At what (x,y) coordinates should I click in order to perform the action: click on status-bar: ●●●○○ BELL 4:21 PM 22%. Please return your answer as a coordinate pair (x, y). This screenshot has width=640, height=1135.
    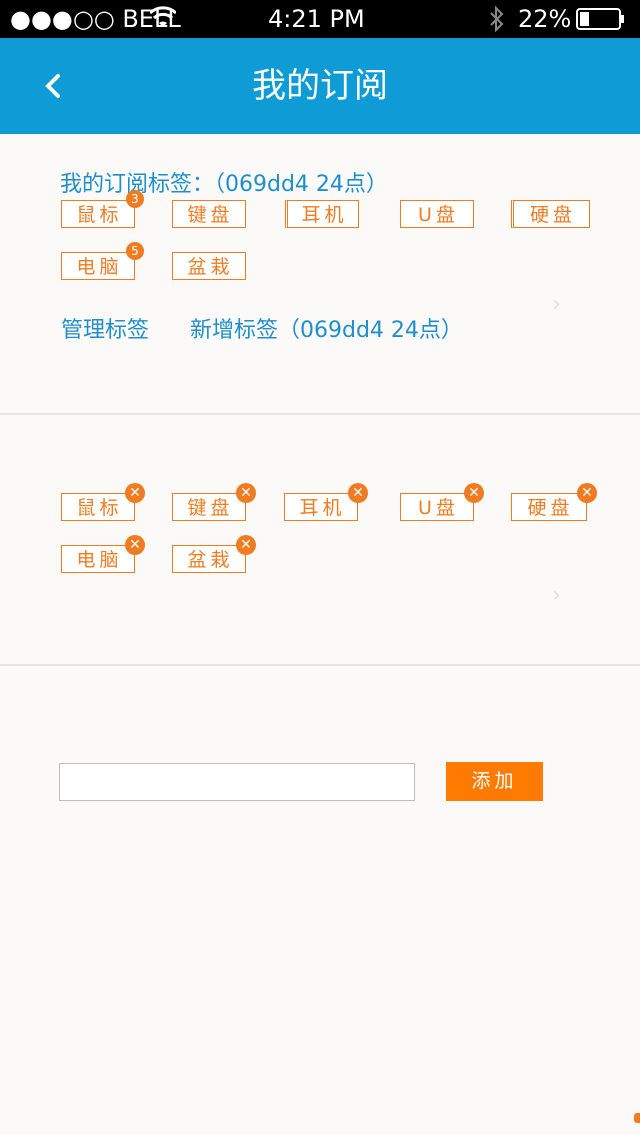
    Looking at the image, I should click on (320, 19).